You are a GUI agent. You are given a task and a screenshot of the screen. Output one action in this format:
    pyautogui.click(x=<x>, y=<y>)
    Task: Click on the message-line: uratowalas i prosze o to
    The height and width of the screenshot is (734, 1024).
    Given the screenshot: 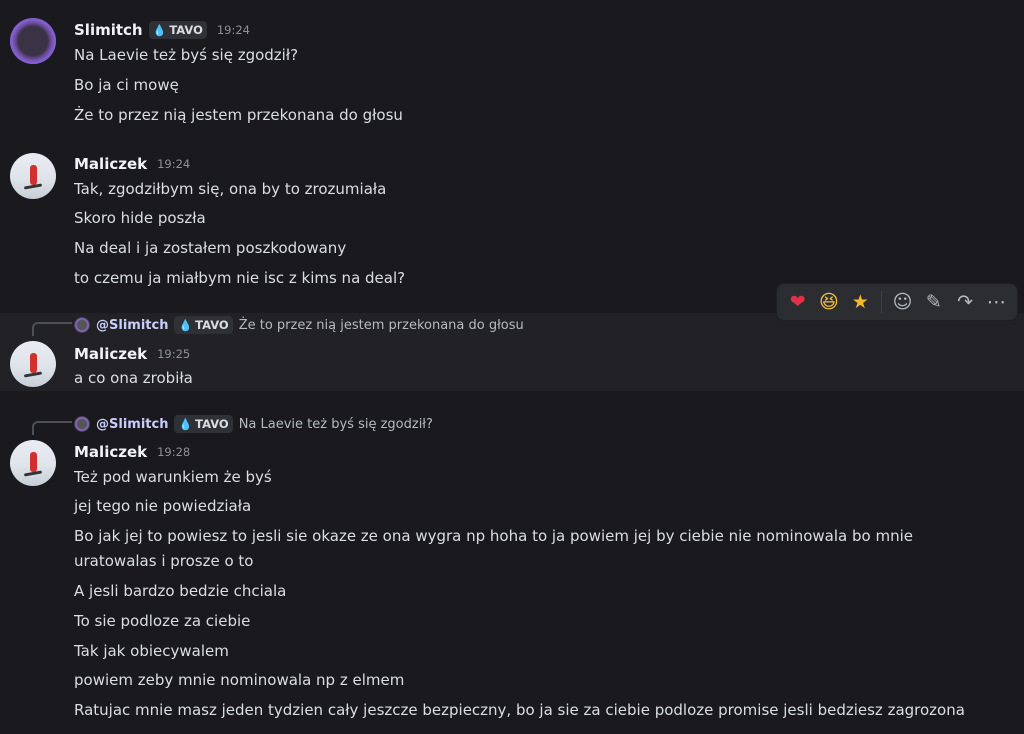 What is the action you would take?
    pyautogui.click(x=164, y=561)
    